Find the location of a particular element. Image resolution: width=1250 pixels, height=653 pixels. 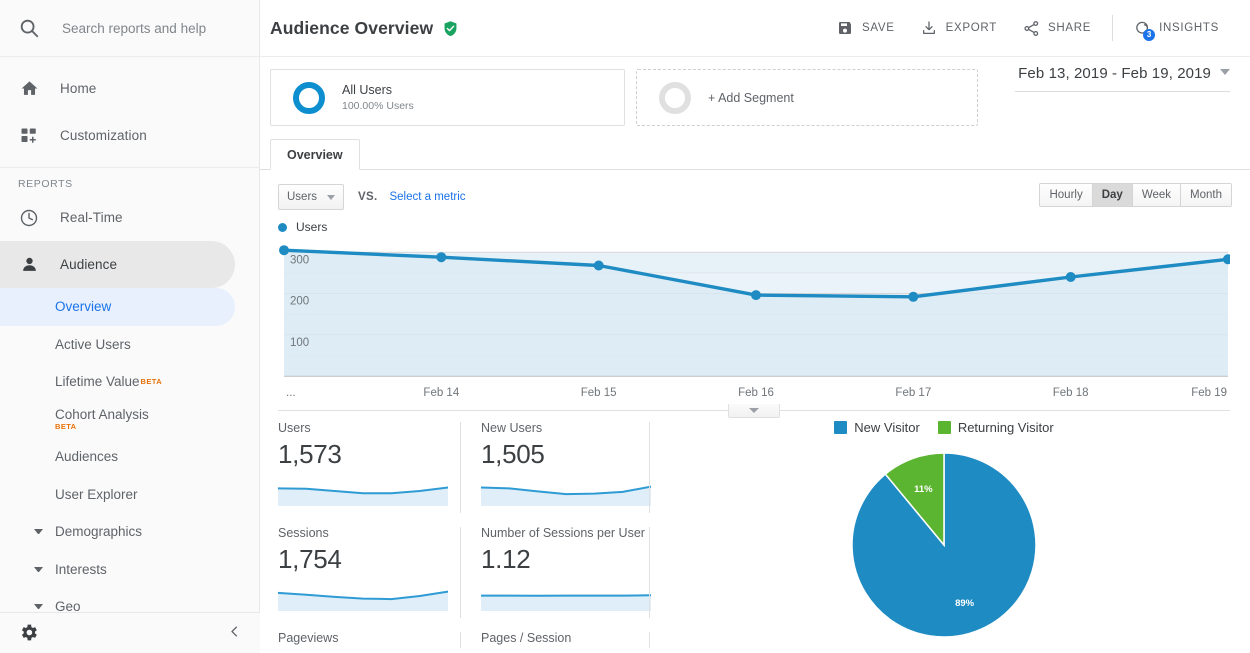

insights-icon: 3 is located at coordinates (1145, 30).